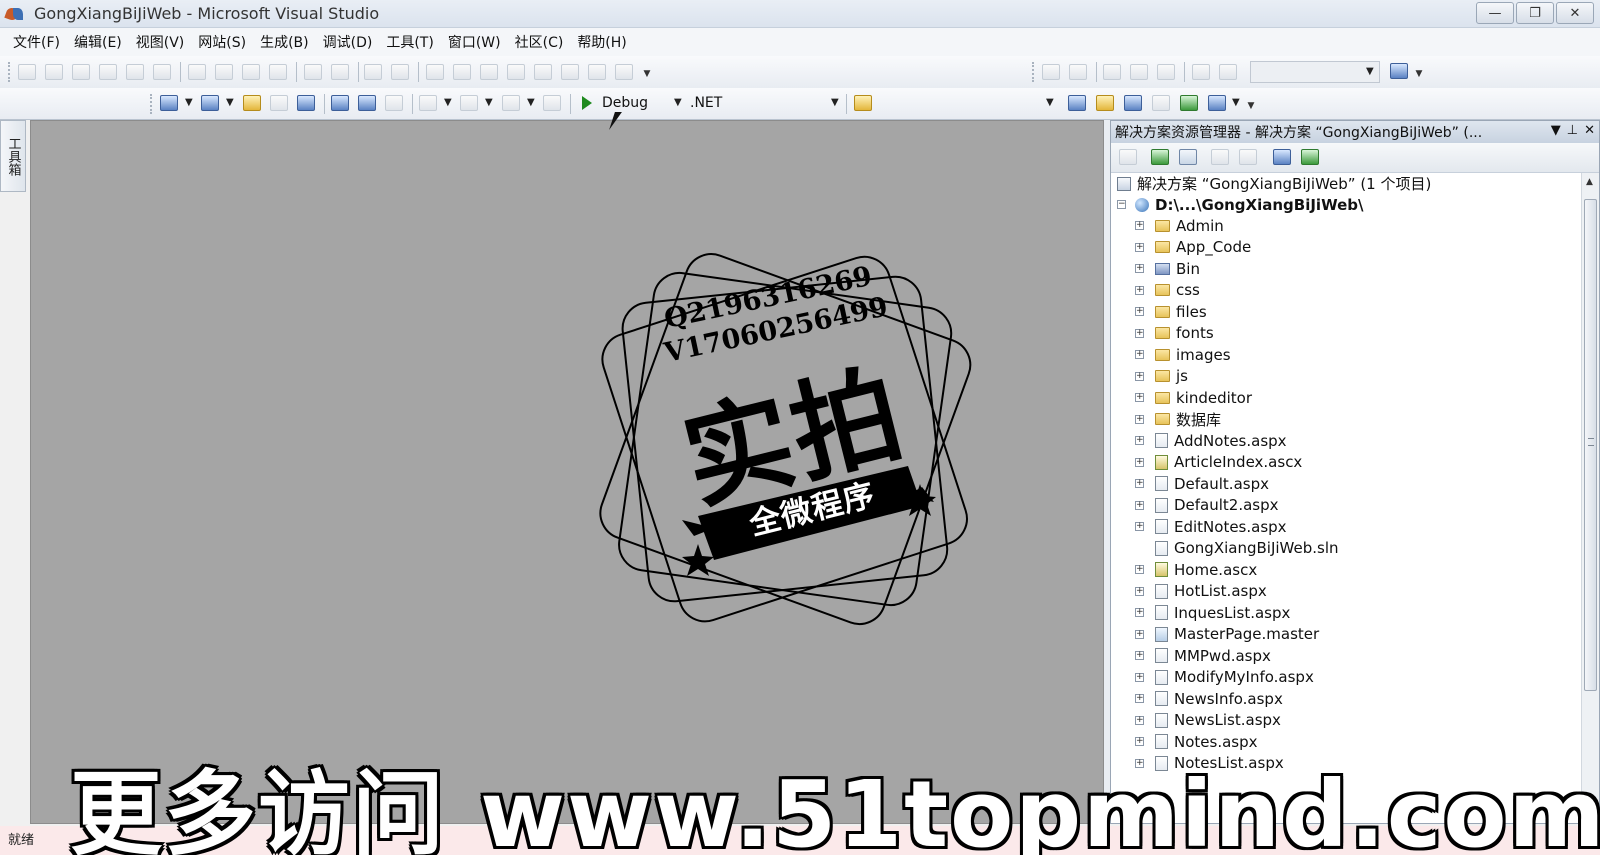 This screenshot has width=1600, height=855. Describe the element at coordinates (1189, 103) in the screenshot. I see `start-page-icon` at that location.